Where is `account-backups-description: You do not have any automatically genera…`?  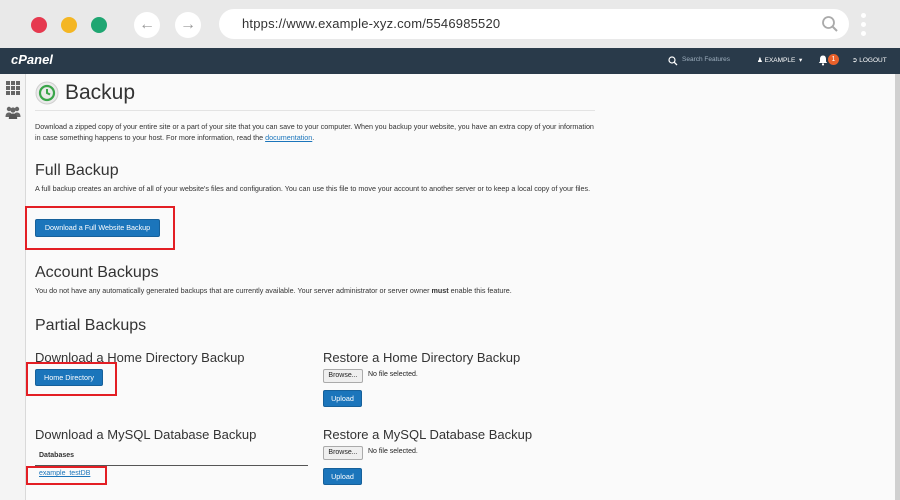
account-backups-description: You do not have any automatically genera… is located at coordinates (317, 291).